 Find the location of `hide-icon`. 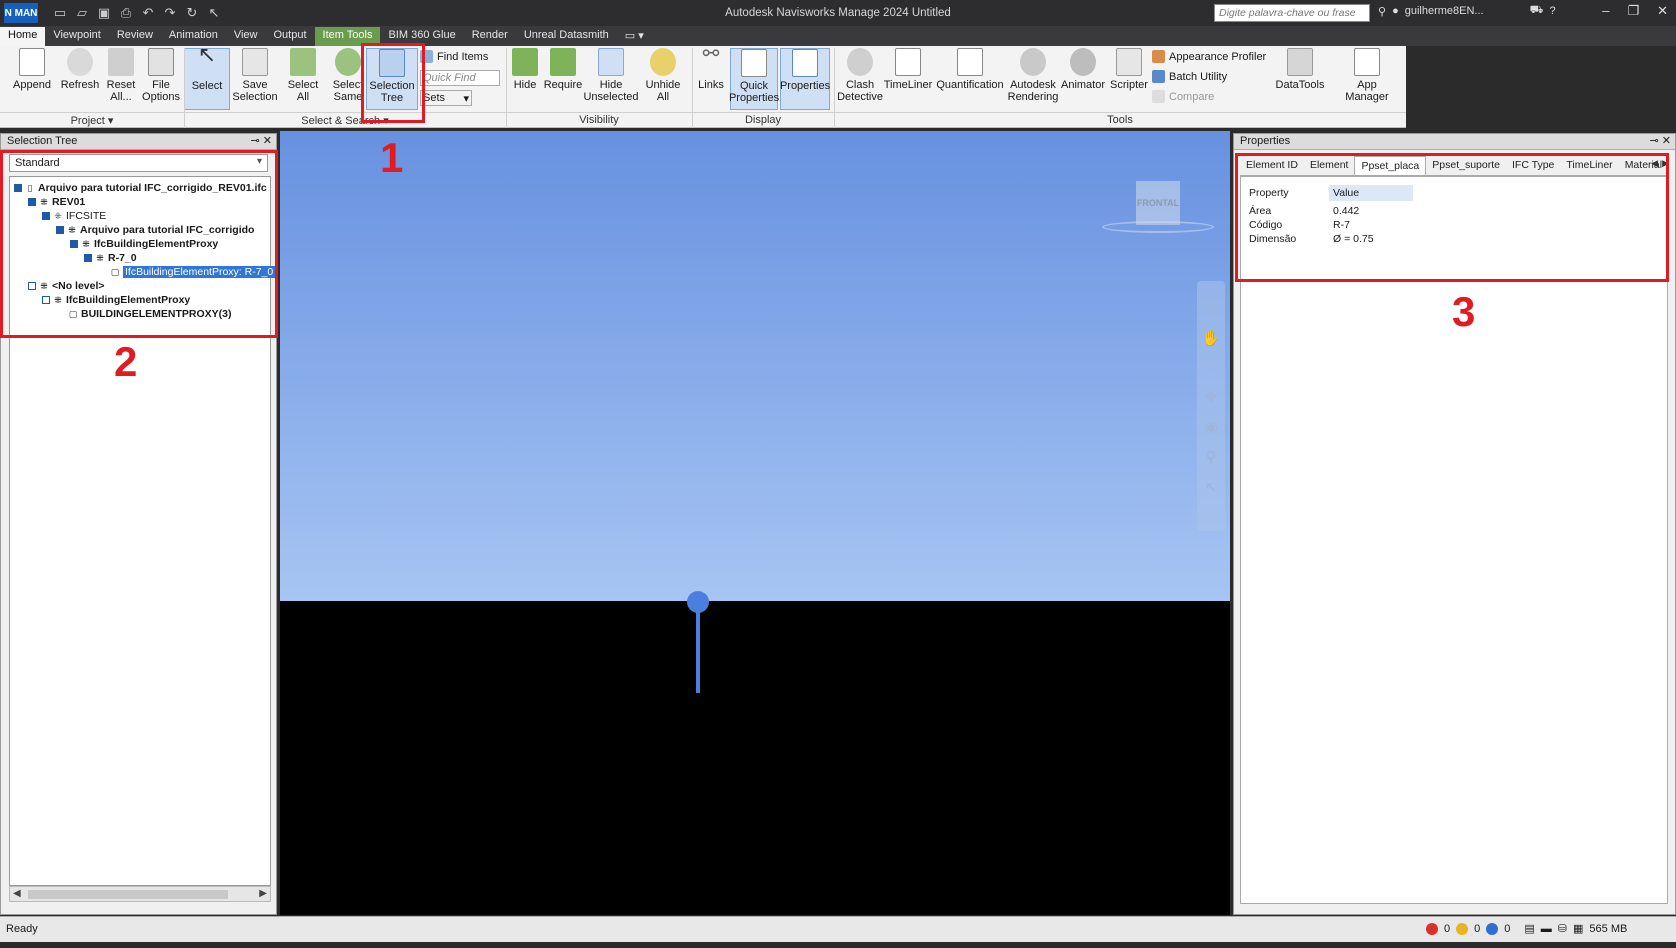

hide-icon is located at coordinates (525, 62).